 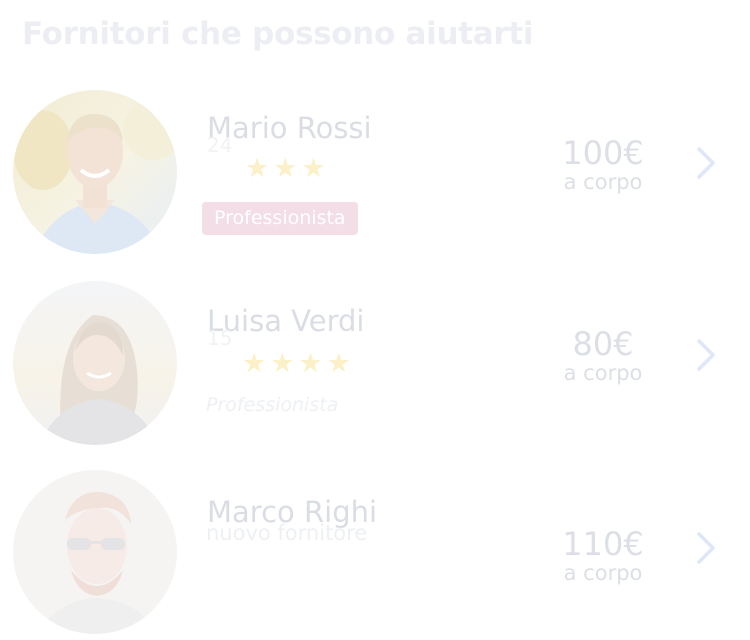 I want to click on price-block: 80€ a corpo, so click(x=603, y=355).